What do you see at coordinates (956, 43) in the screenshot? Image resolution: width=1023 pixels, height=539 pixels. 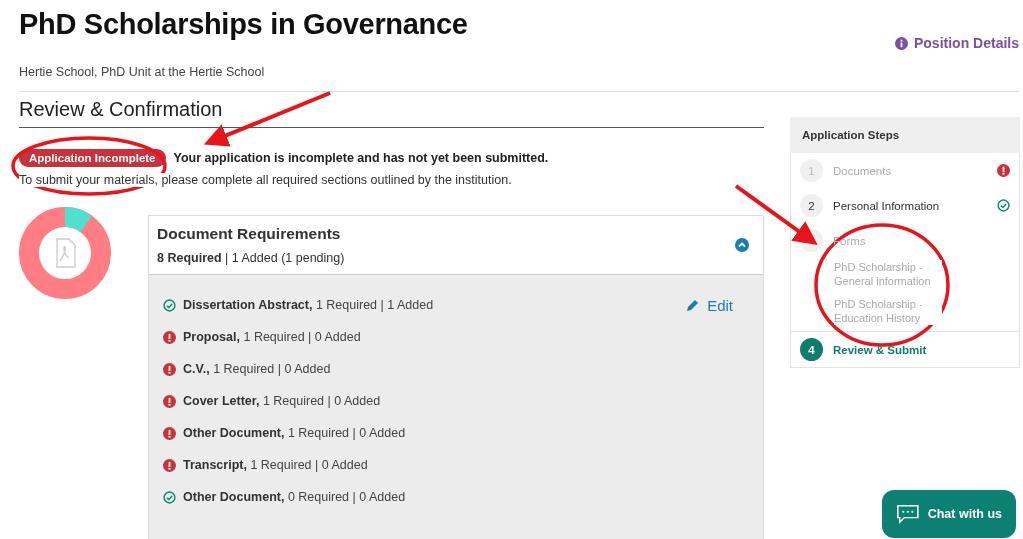 I see `position-details-link: Position Details` at bounding box center [956, 43].